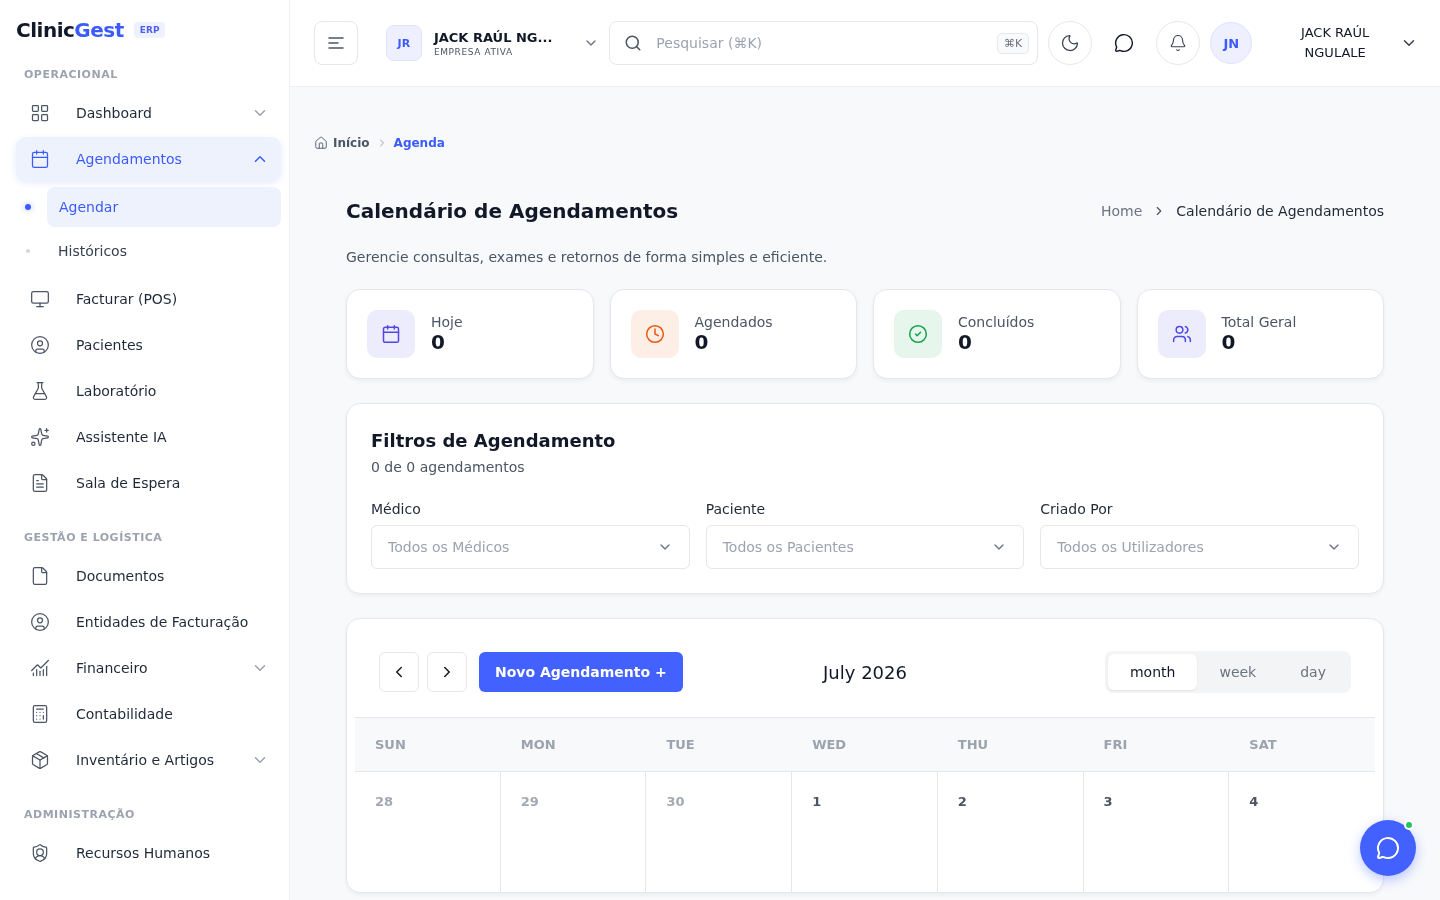 This screenshot has width=1440, height=900. I want to click on calendar-icon, so click(40, 159).